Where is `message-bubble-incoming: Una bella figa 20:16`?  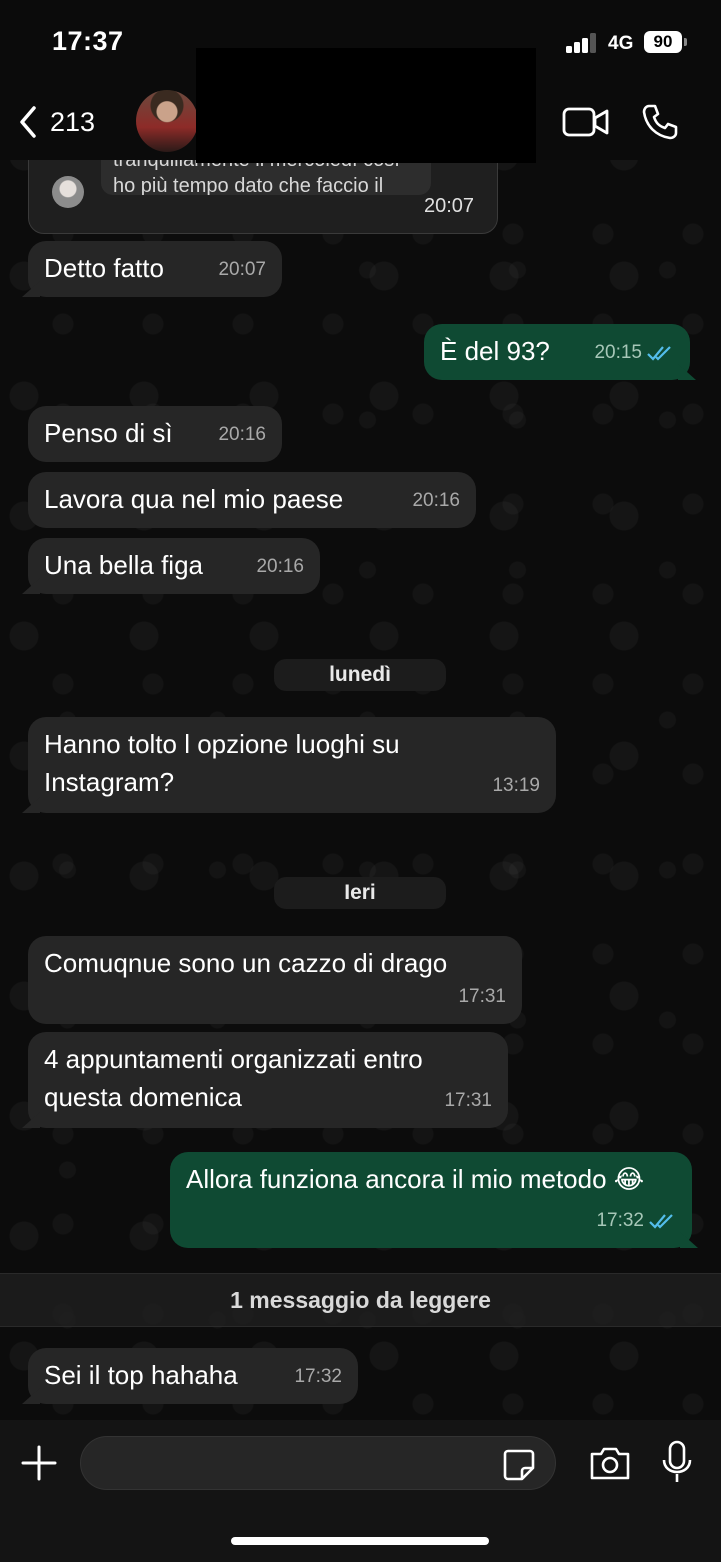 message-bubble-incoming: Una bella figa 20:16 is located at coordinates (171, 566).